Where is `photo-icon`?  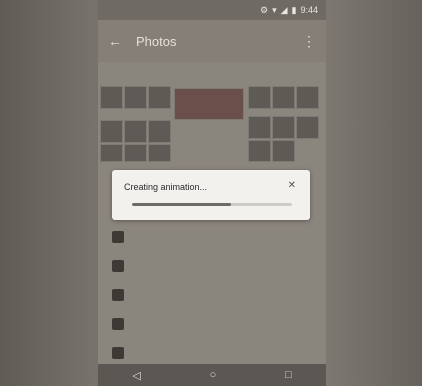
photo-icon is located at coordinates (118, 265).